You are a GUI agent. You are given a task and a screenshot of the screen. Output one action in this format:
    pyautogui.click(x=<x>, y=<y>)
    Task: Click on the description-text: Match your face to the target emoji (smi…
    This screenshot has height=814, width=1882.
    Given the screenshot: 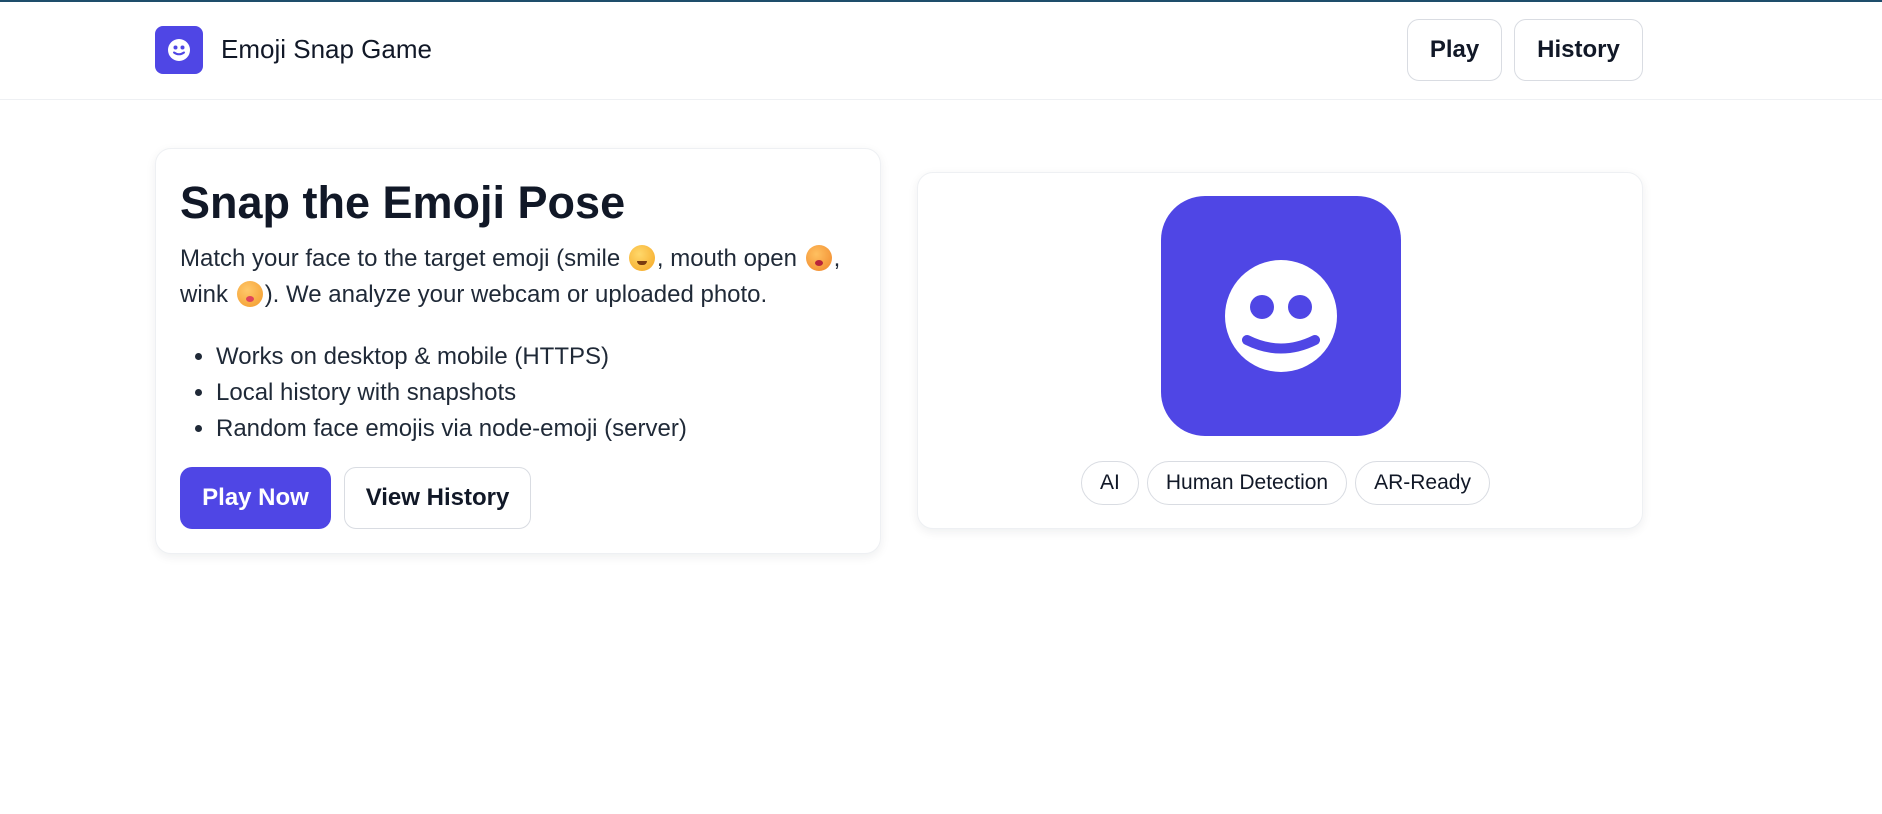 What is the action you would take?
    pyautogui.click(x=403, y=258)
    